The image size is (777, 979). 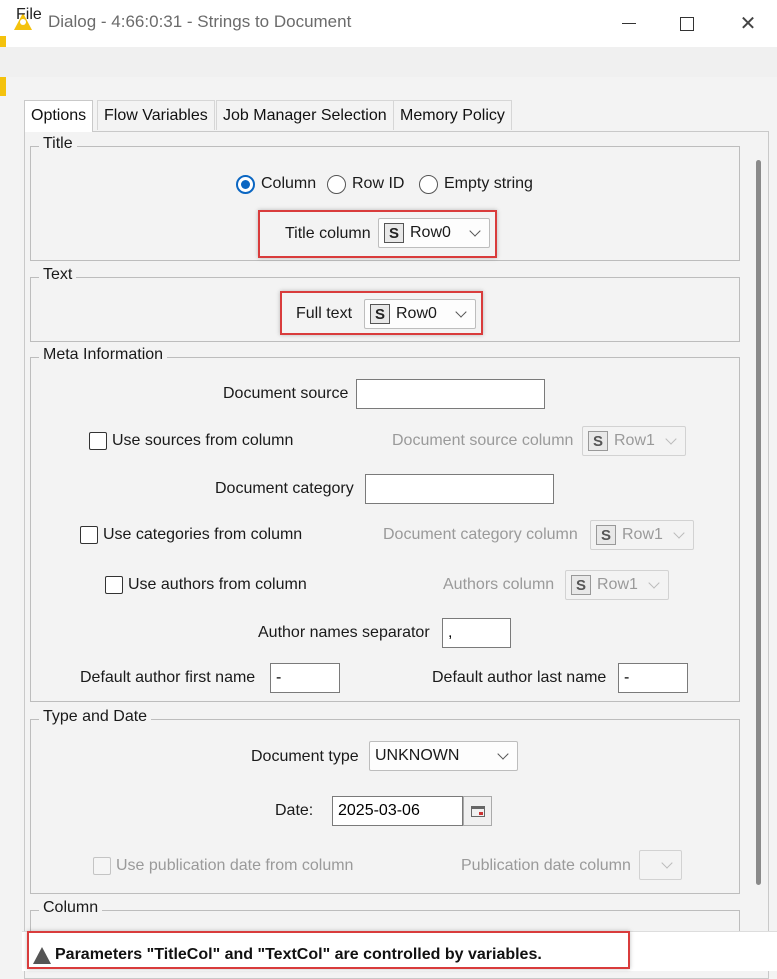 What do you see at coordinates (336, 184) in the screenshot?
I see `radio-row-id` at bounding box center [336, 184].